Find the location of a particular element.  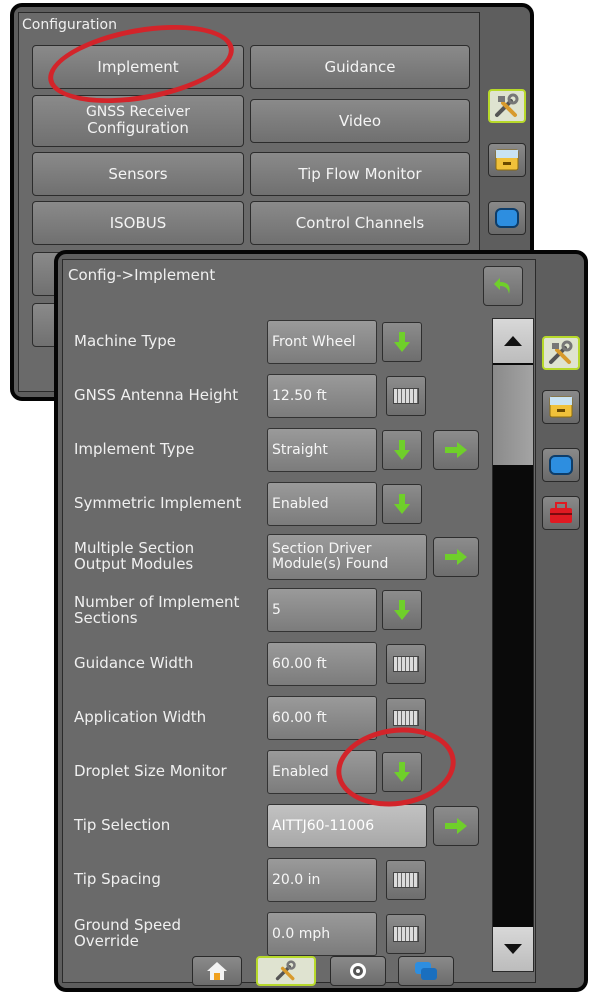

control-channels-button-label: Control Channels is located at coordinates (360, 222).